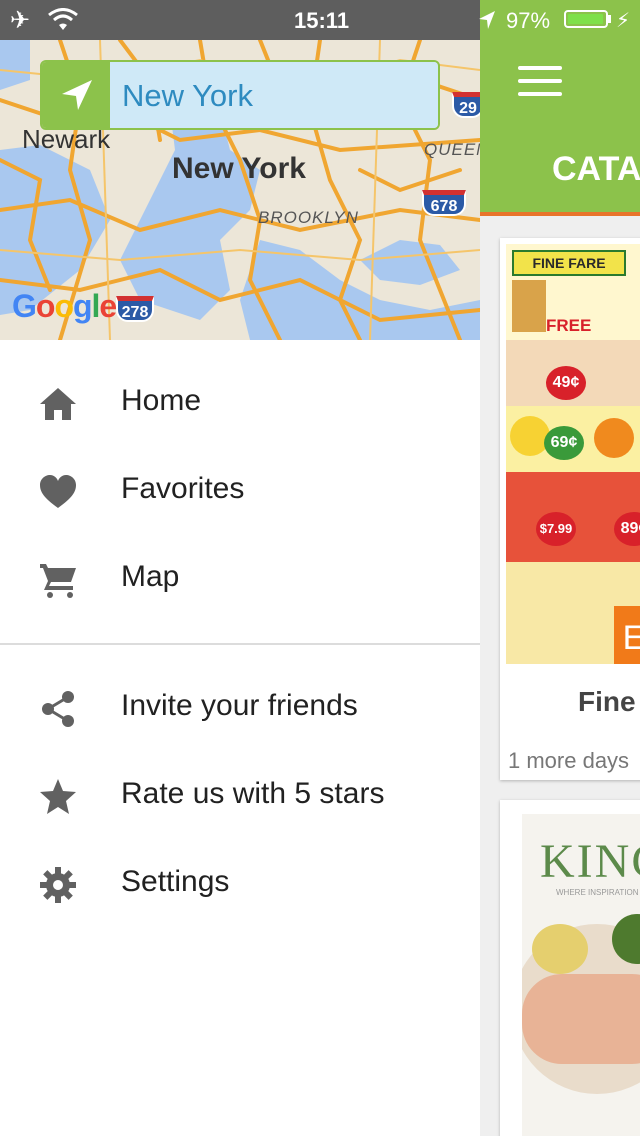 Image resolution: width=640 pixels, height=1136 pixels. Describe the element at coordinates (564, 443) in the screenshot. I see `price-tag: 69¢` at that location.